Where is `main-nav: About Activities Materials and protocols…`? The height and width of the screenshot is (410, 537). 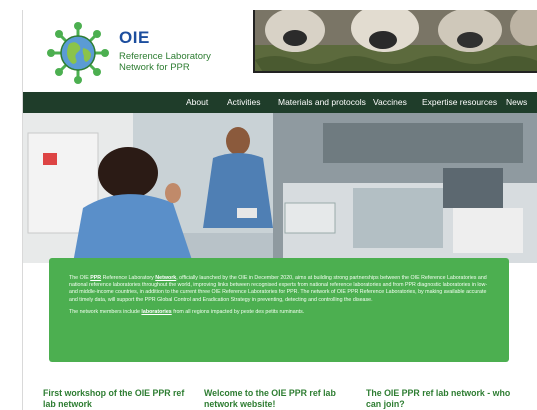
main-nav: About Activities Materials and protocols… is located at coordinates (280, 102).